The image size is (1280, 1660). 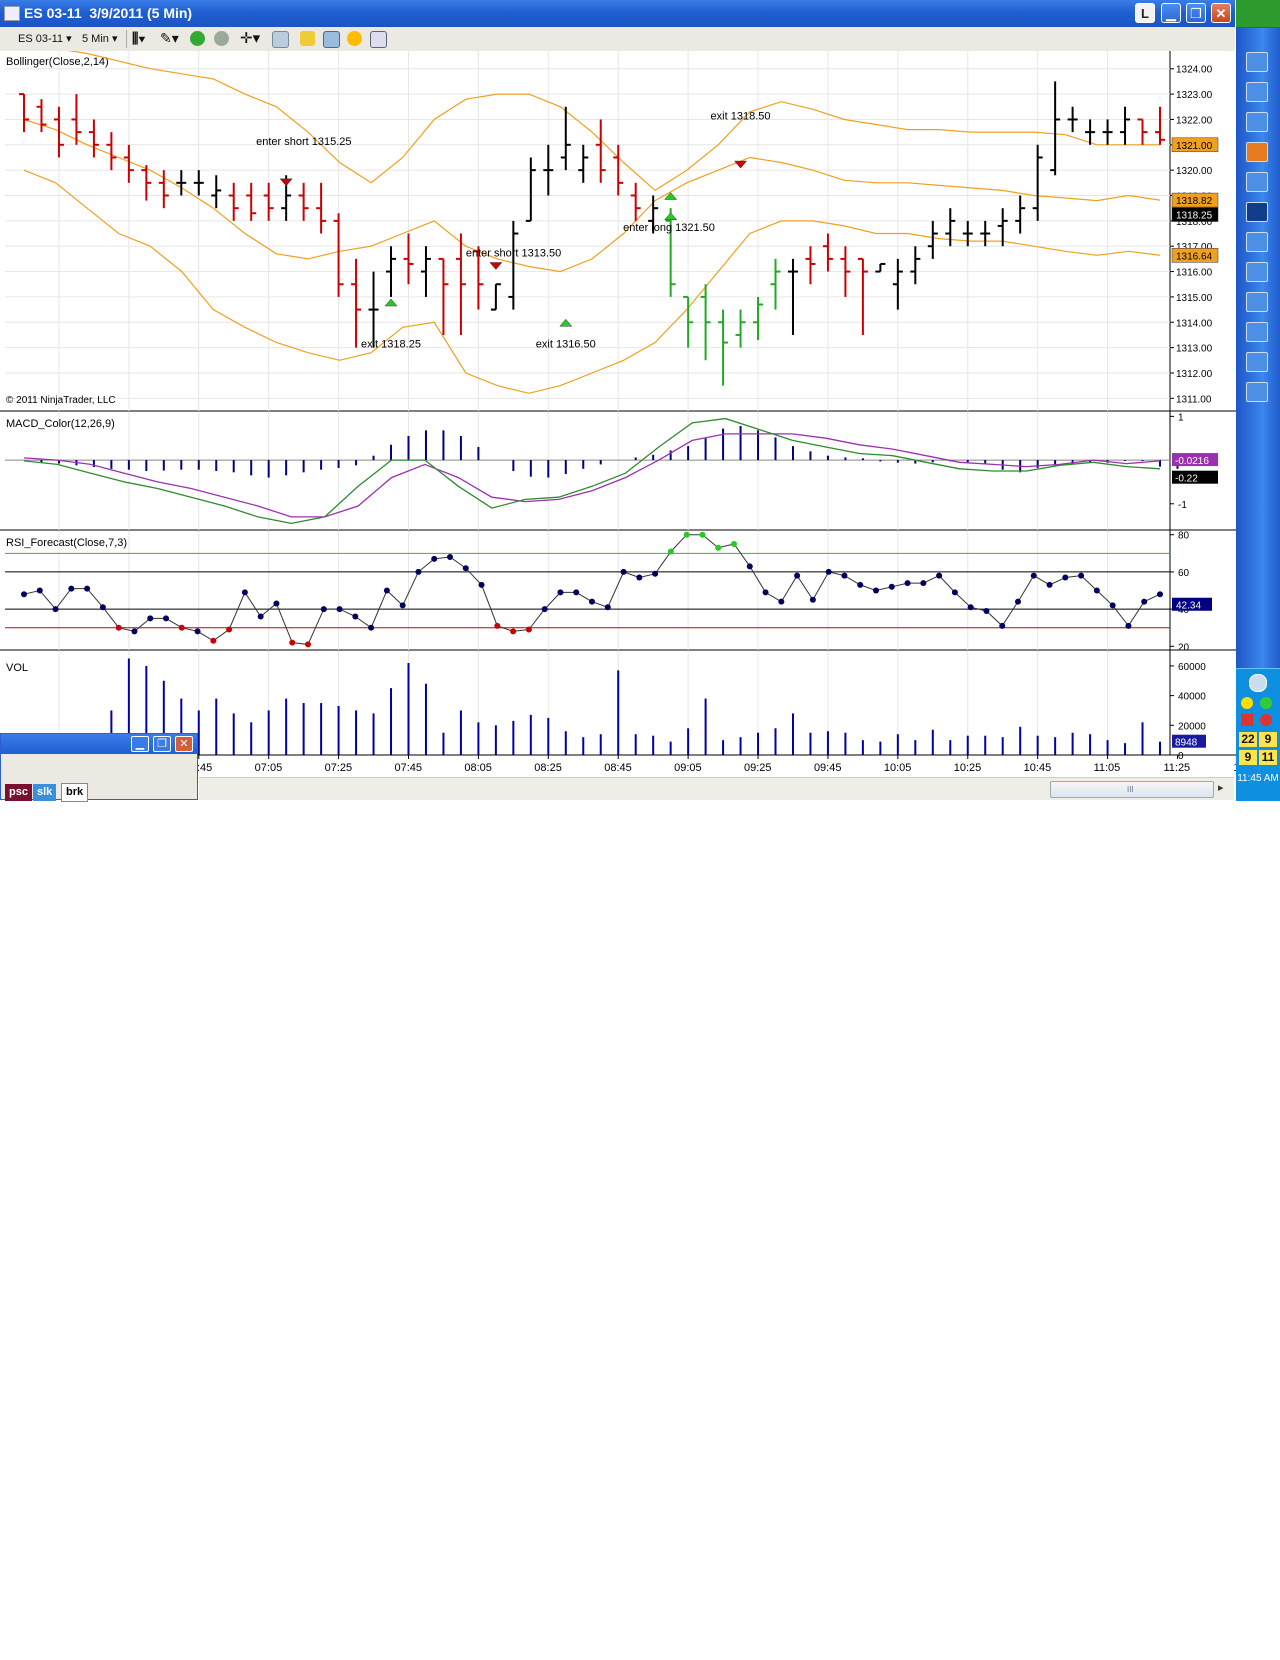 I want to click on windows-logo-icon, so click(x=1258, y=14).